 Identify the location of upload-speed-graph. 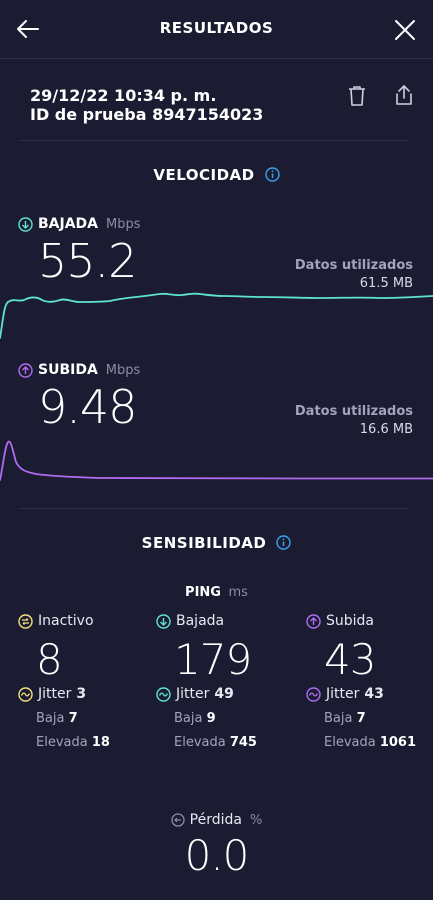
(216, 460).